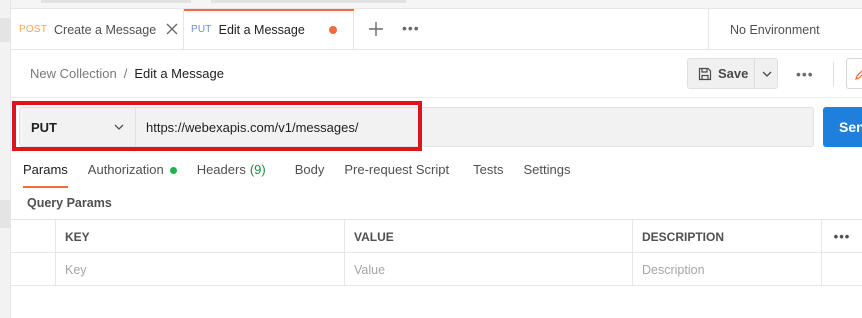 Image resolution: width=862 pixels, height=318 pixels. Describe the element at coordinates (172, 29) in the screenshot. I see `close-icon` at that location.